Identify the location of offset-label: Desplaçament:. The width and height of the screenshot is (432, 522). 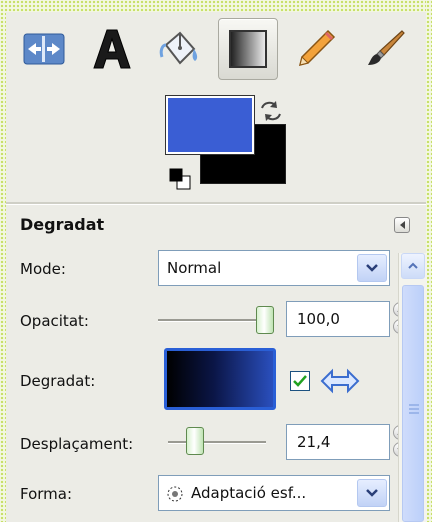
(77, 444).